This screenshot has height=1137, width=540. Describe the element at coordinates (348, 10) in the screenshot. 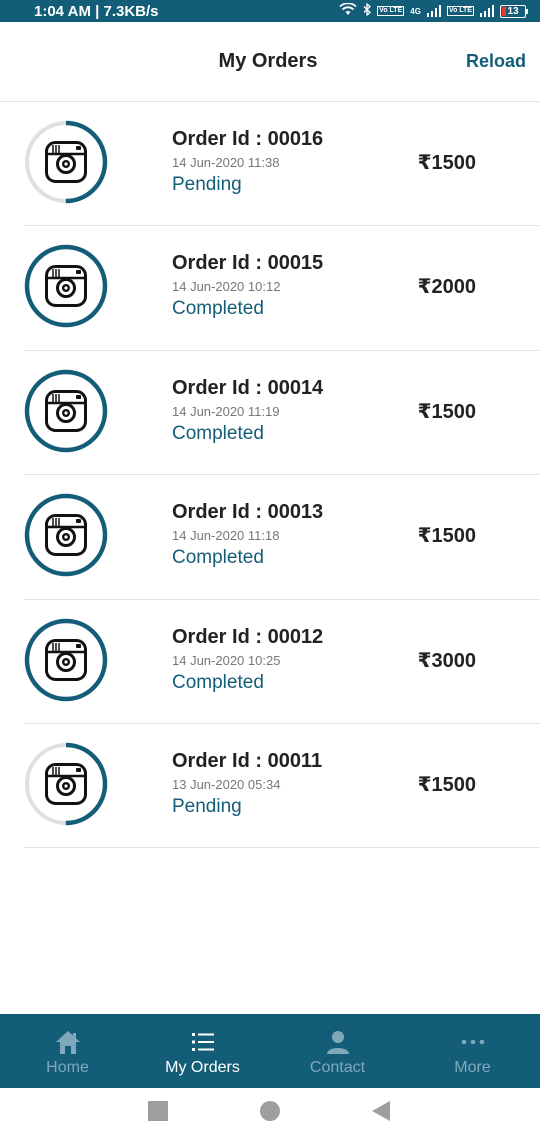

I see `wifi-icon` at that location.